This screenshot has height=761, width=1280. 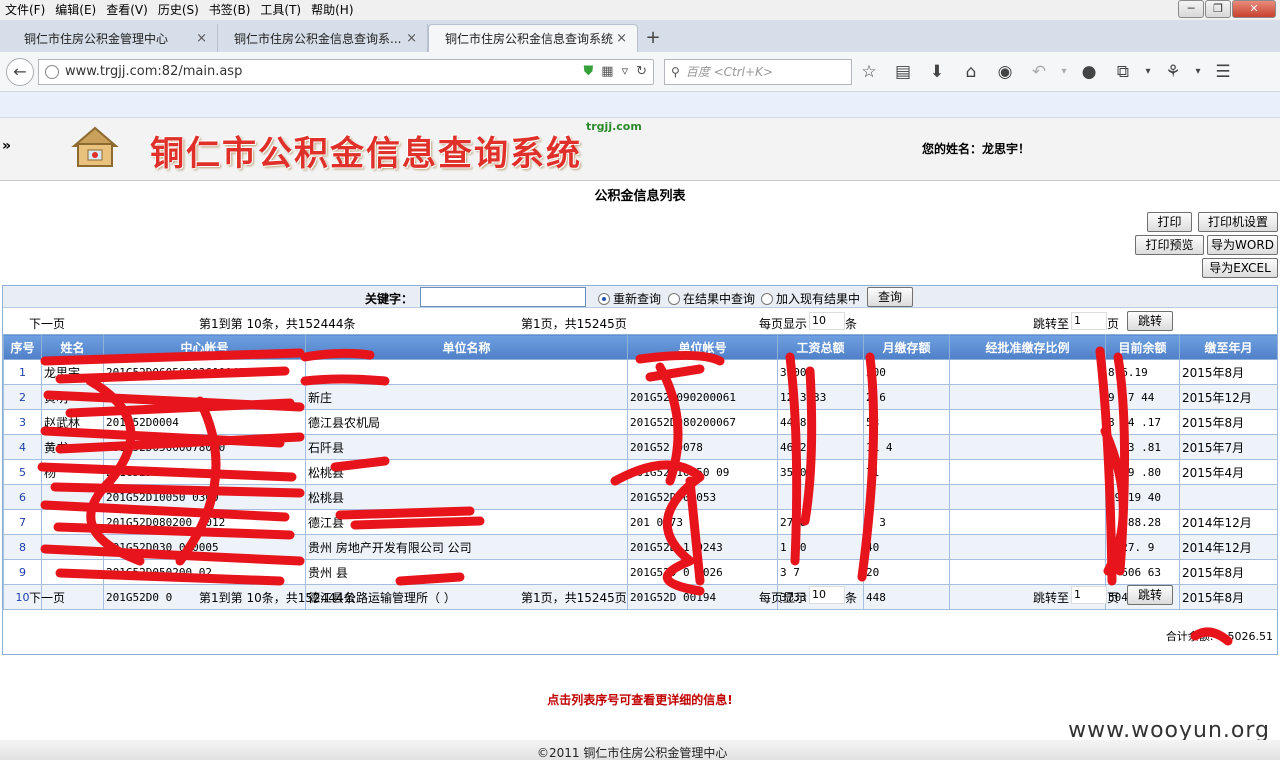 What do you see at coordinates (389, 299) in the screenshot?
I see `keyword-label: 关键字：` at bounding box center [389, 299].